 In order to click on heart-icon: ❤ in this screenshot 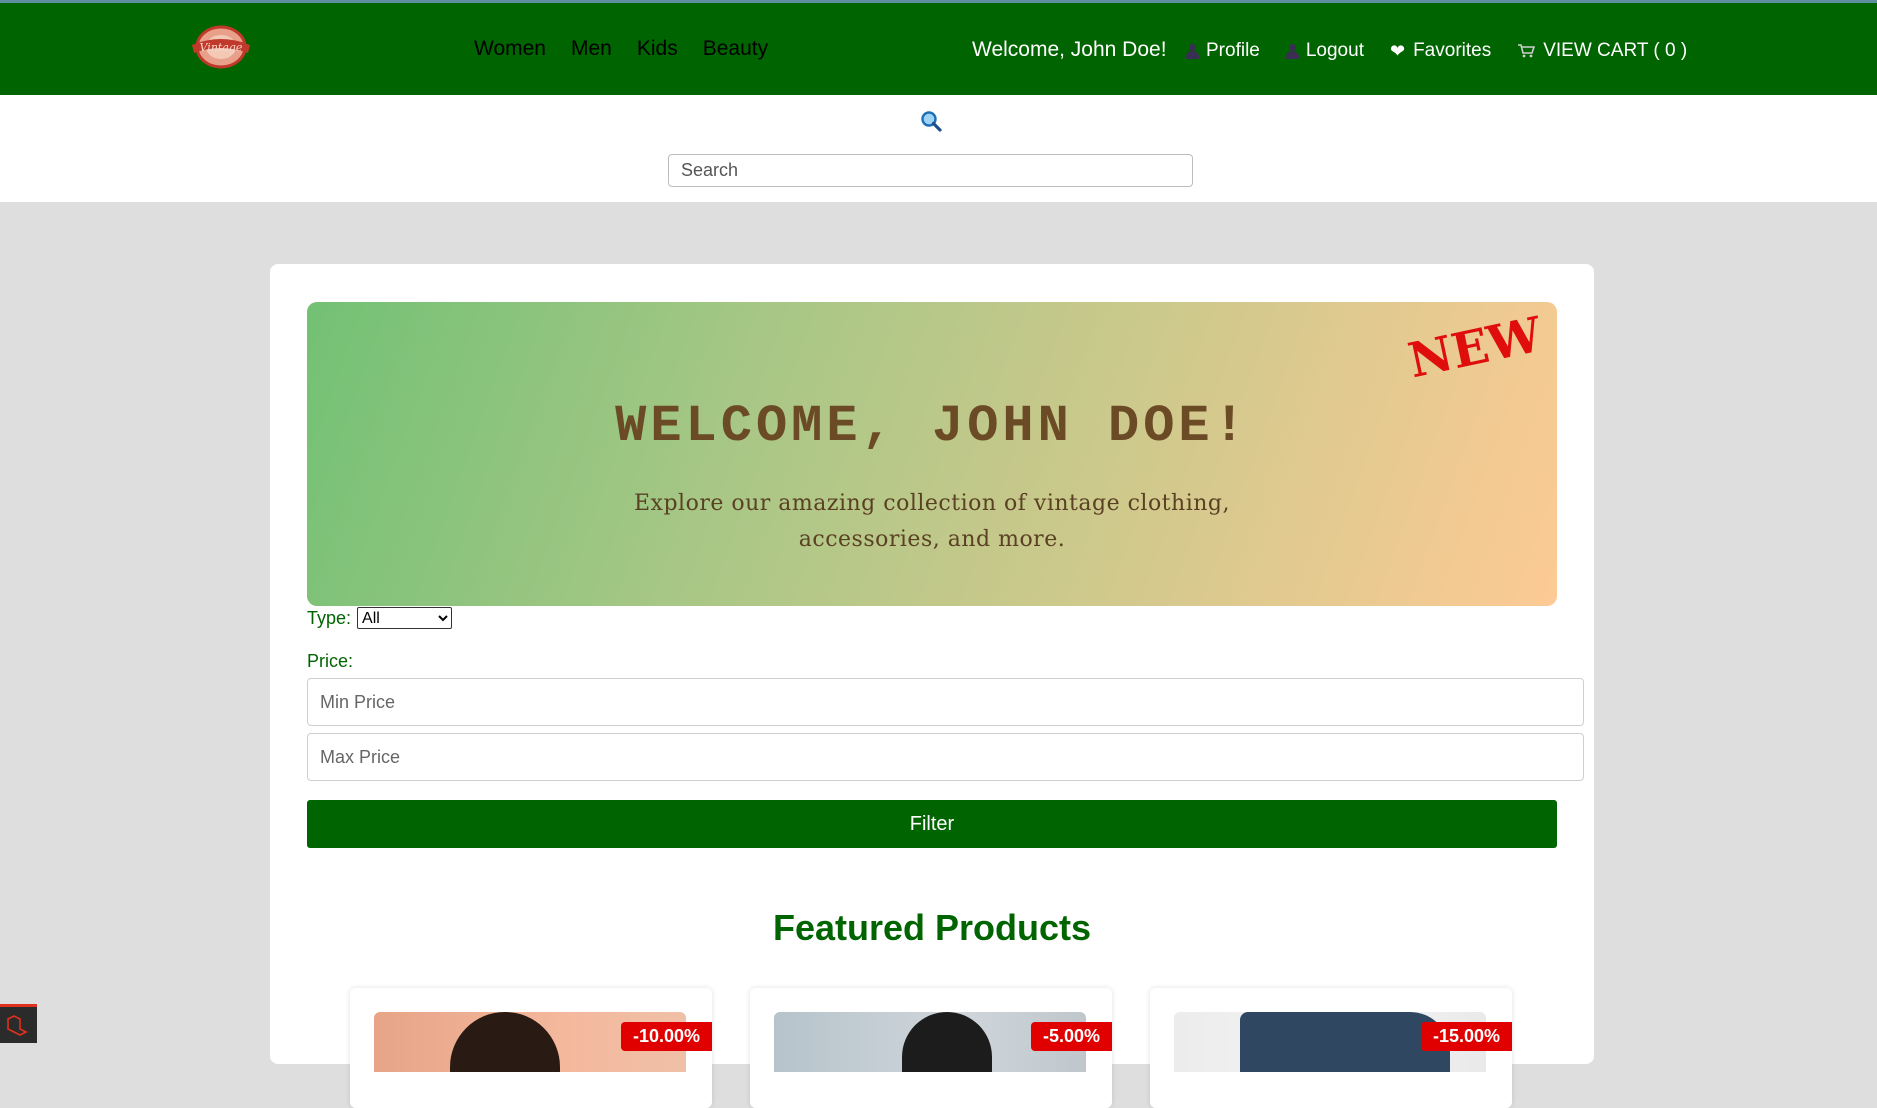, I will do `click(1397, 51)`.